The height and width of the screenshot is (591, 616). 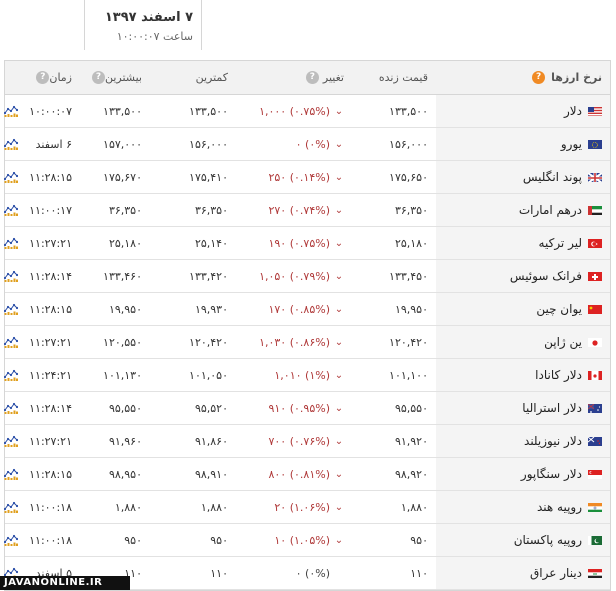 What do you see at coordinates (546, 276) in the screenshot?
I see `currency-name: فرانک سوئیس` at bounding box center [546, 276].